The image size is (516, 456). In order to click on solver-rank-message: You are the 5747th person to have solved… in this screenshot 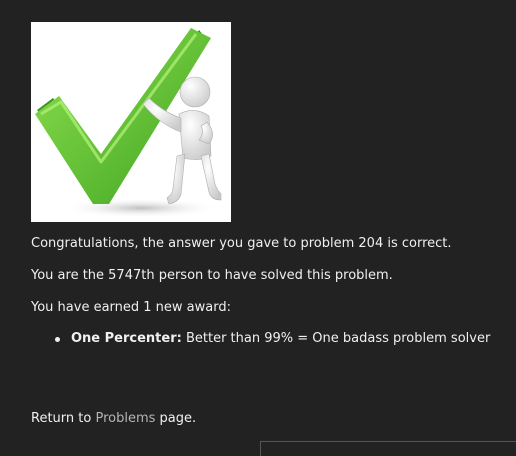, I will do `click(212, 275)`.